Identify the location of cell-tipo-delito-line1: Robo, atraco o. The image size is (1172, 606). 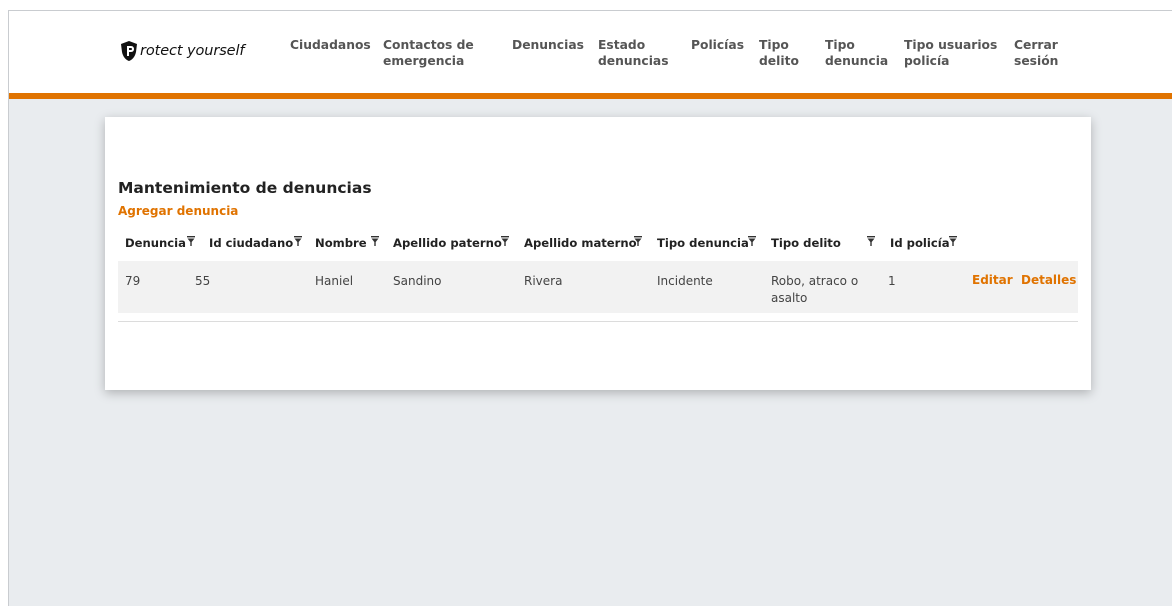
(815, 281).